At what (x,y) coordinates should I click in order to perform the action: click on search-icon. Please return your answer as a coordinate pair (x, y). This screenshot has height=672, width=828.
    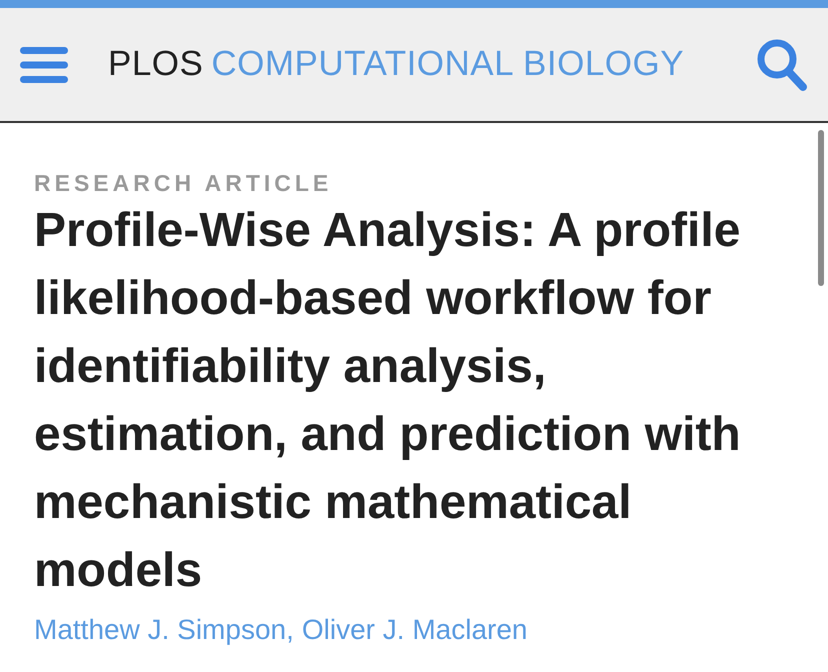
    Looking at the image, I should click on (782, 65).